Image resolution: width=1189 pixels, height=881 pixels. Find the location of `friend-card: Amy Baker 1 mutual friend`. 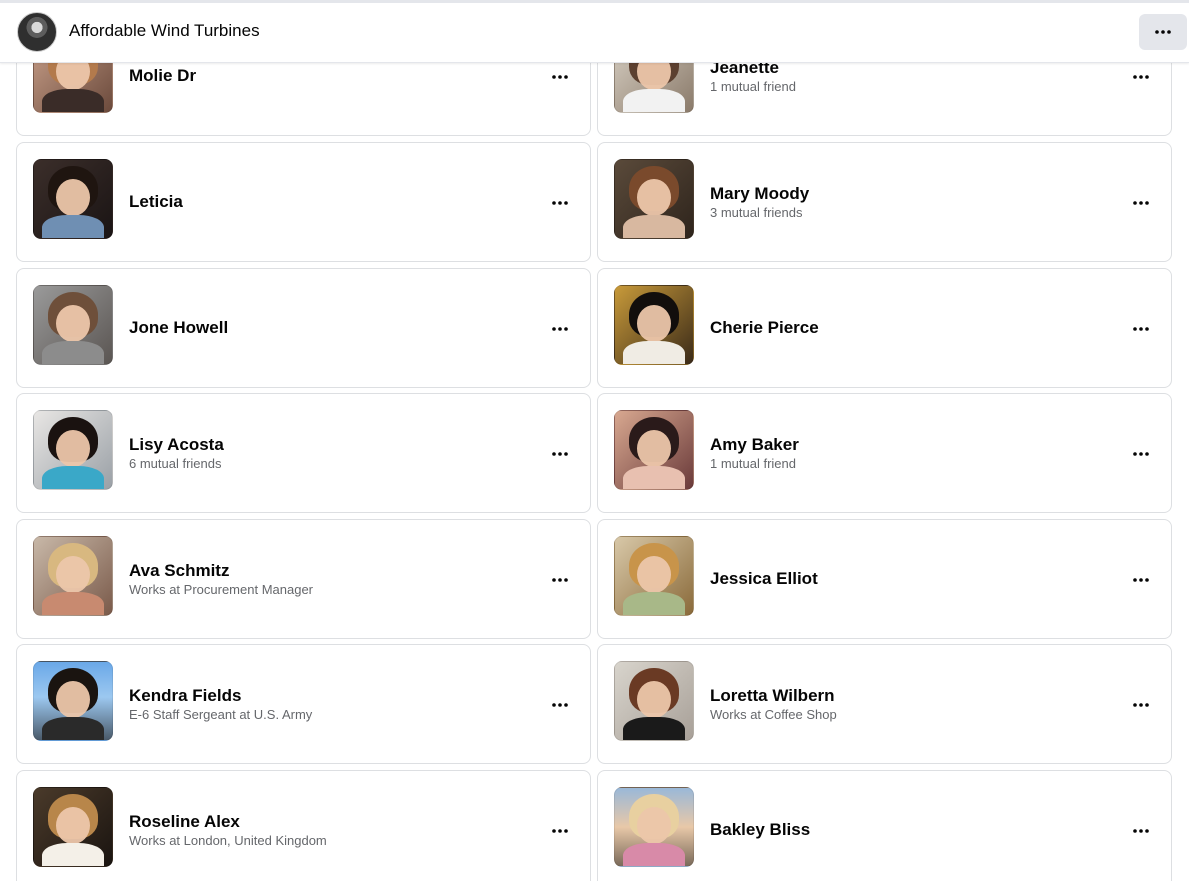

friend-card: Amy Baker 1 mutual friend is located at coordinates (884, 453).